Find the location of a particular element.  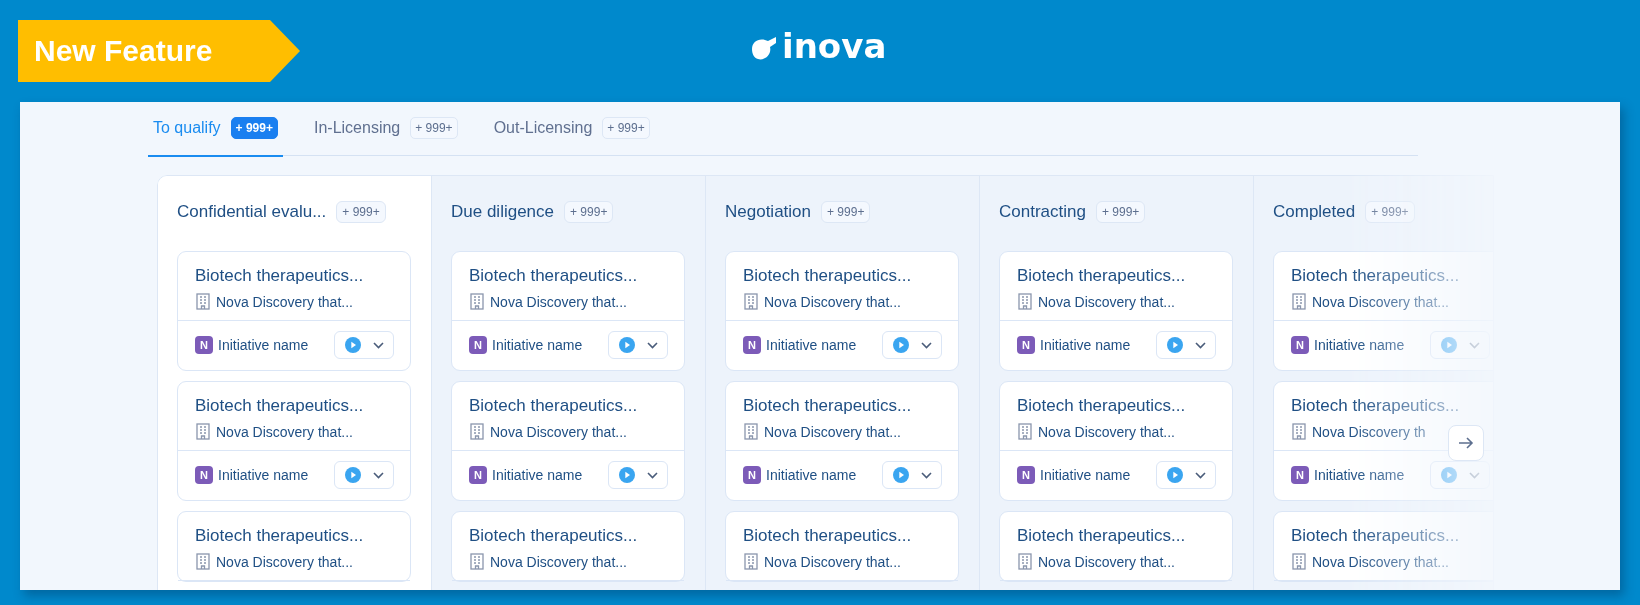

tab: Out-Licensing + 999+ is located at coordinates (571, 129).